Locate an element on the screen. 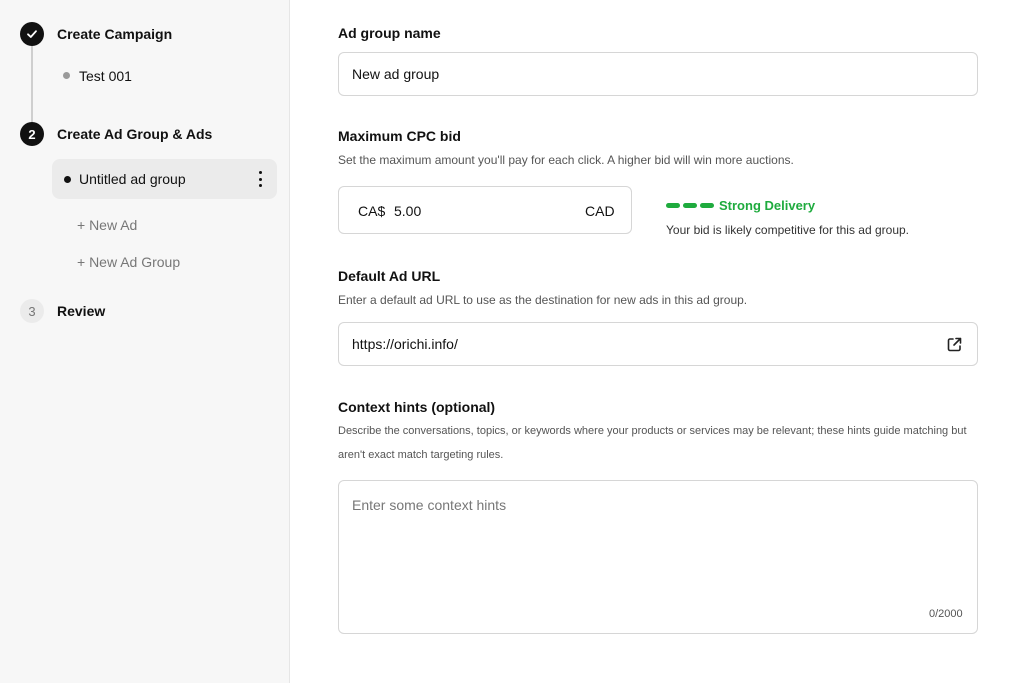 Image resolution: width=1024 pixels, height=683 pixels. default-url-label: Default Ad URL is located at coordinates (389, 276).